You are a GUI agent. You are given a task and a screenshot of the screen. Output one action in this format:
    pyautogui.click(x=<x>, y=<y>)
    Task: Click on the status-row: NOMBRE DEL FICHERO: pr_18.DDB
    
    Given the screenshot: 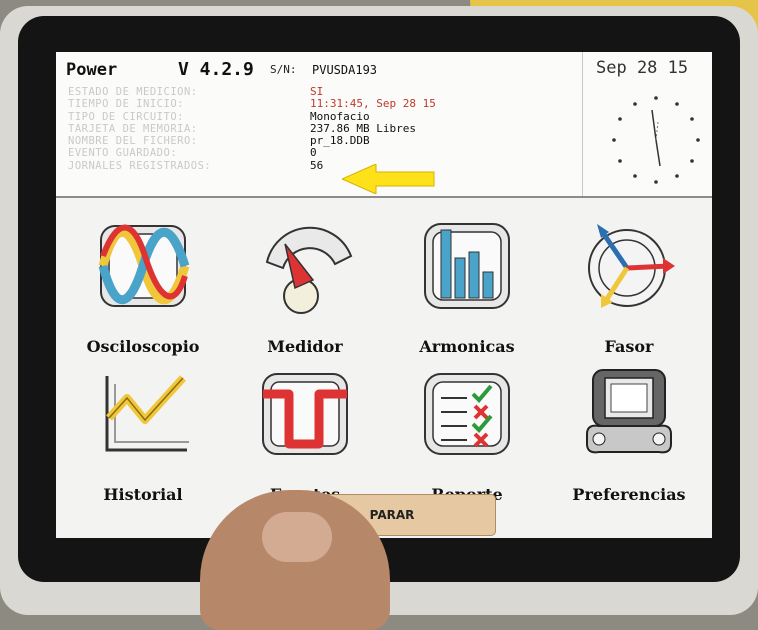 What is the action you would take?
    pyautogui.click(x=323, y=141)
    